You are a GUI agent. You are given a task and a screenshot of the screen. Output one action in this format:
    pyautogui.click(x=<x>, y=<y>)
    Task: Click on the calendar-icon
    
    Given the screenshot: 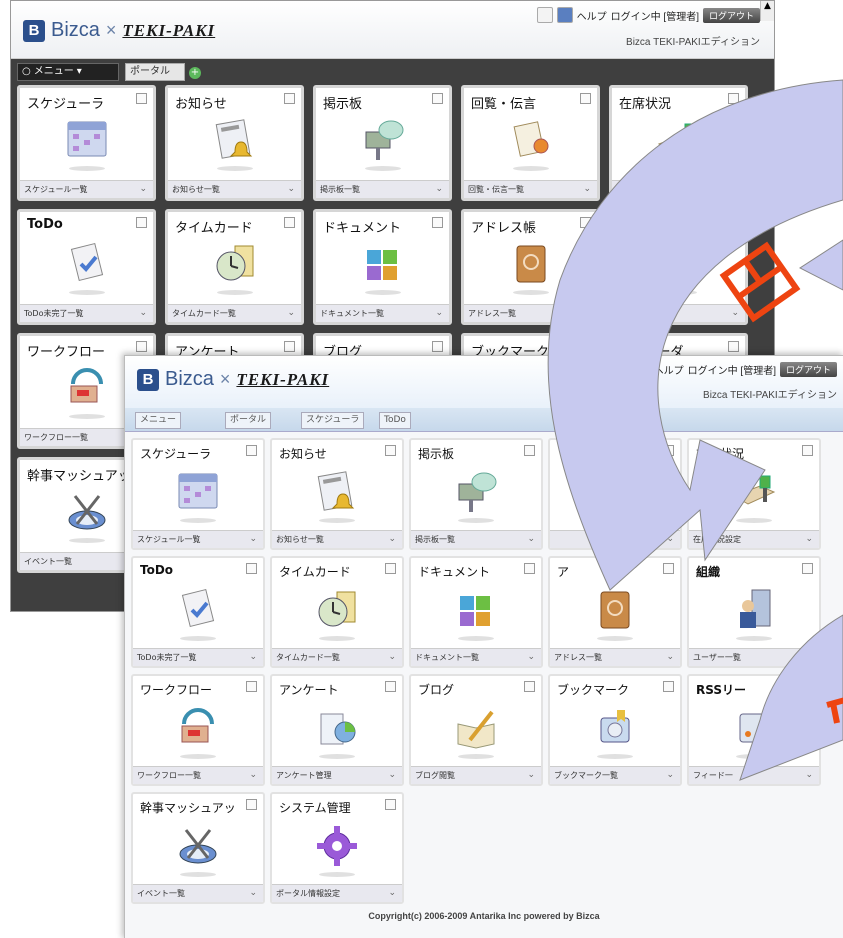 What is the action you would take?
    pyautogui.click(x=198, y=492)
    